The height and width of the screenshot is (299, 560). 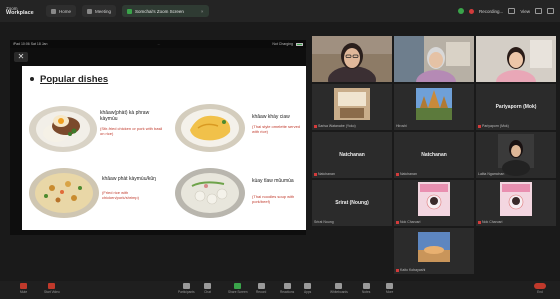 I want to click on whiteboards-button: Whiteboards, so click(x=339, y=288).